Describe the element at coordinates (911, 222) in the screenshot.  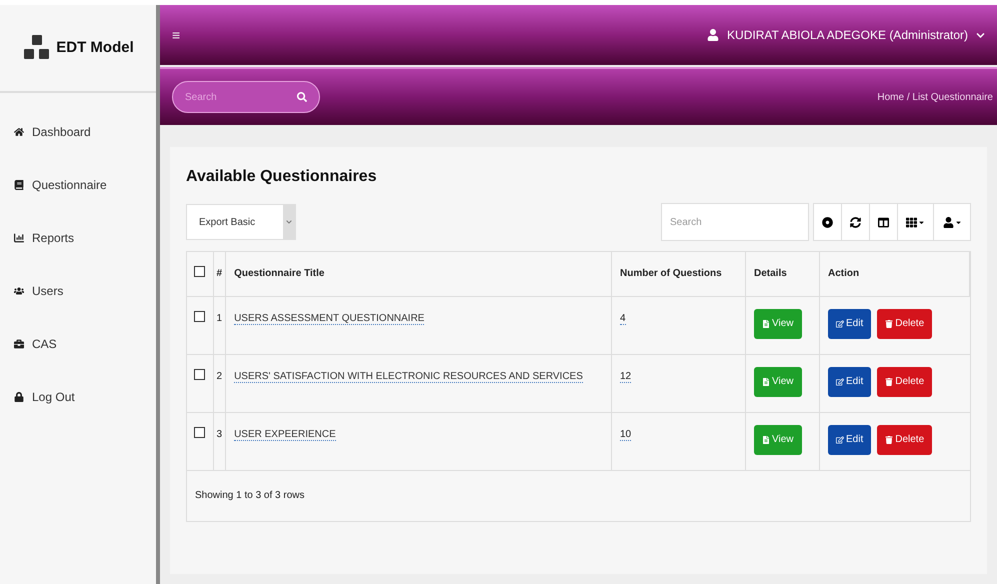
I see `grid-icon` at that location.